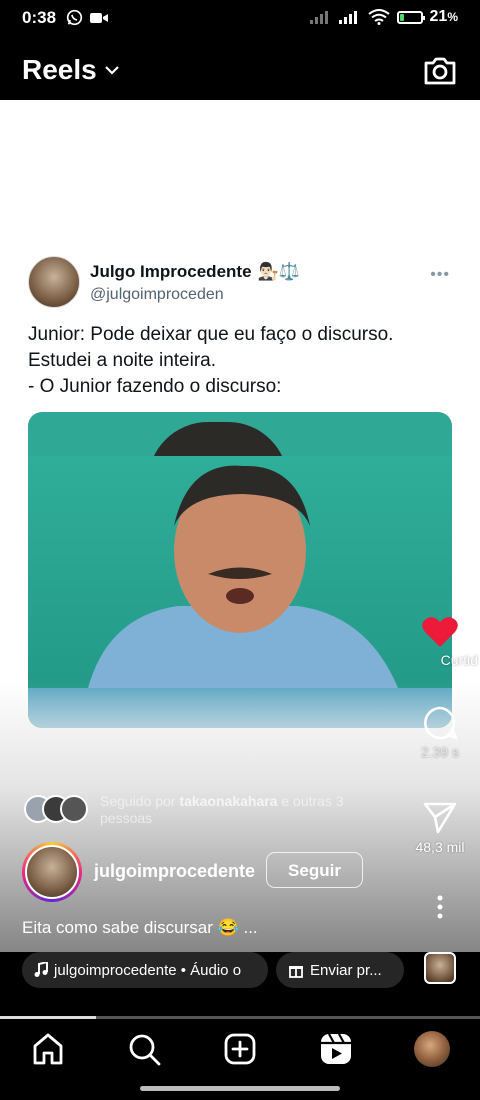  What do you see at coordinates (440, 70) in the screenshot?
I see `camera-icon` at bounding box center [440, 70].